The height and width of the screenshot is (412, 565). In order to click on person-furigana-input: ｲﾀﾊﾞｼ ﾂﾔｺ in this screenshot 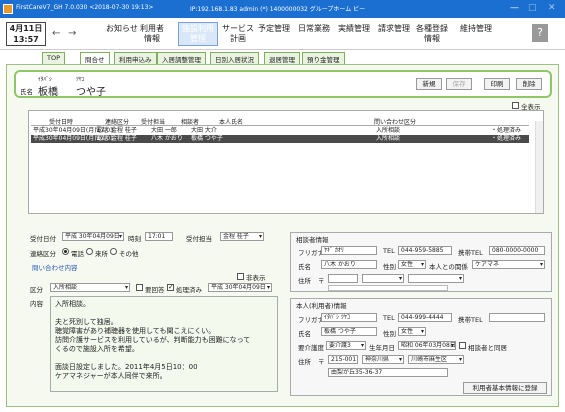, I will do `click(349, 317)`.